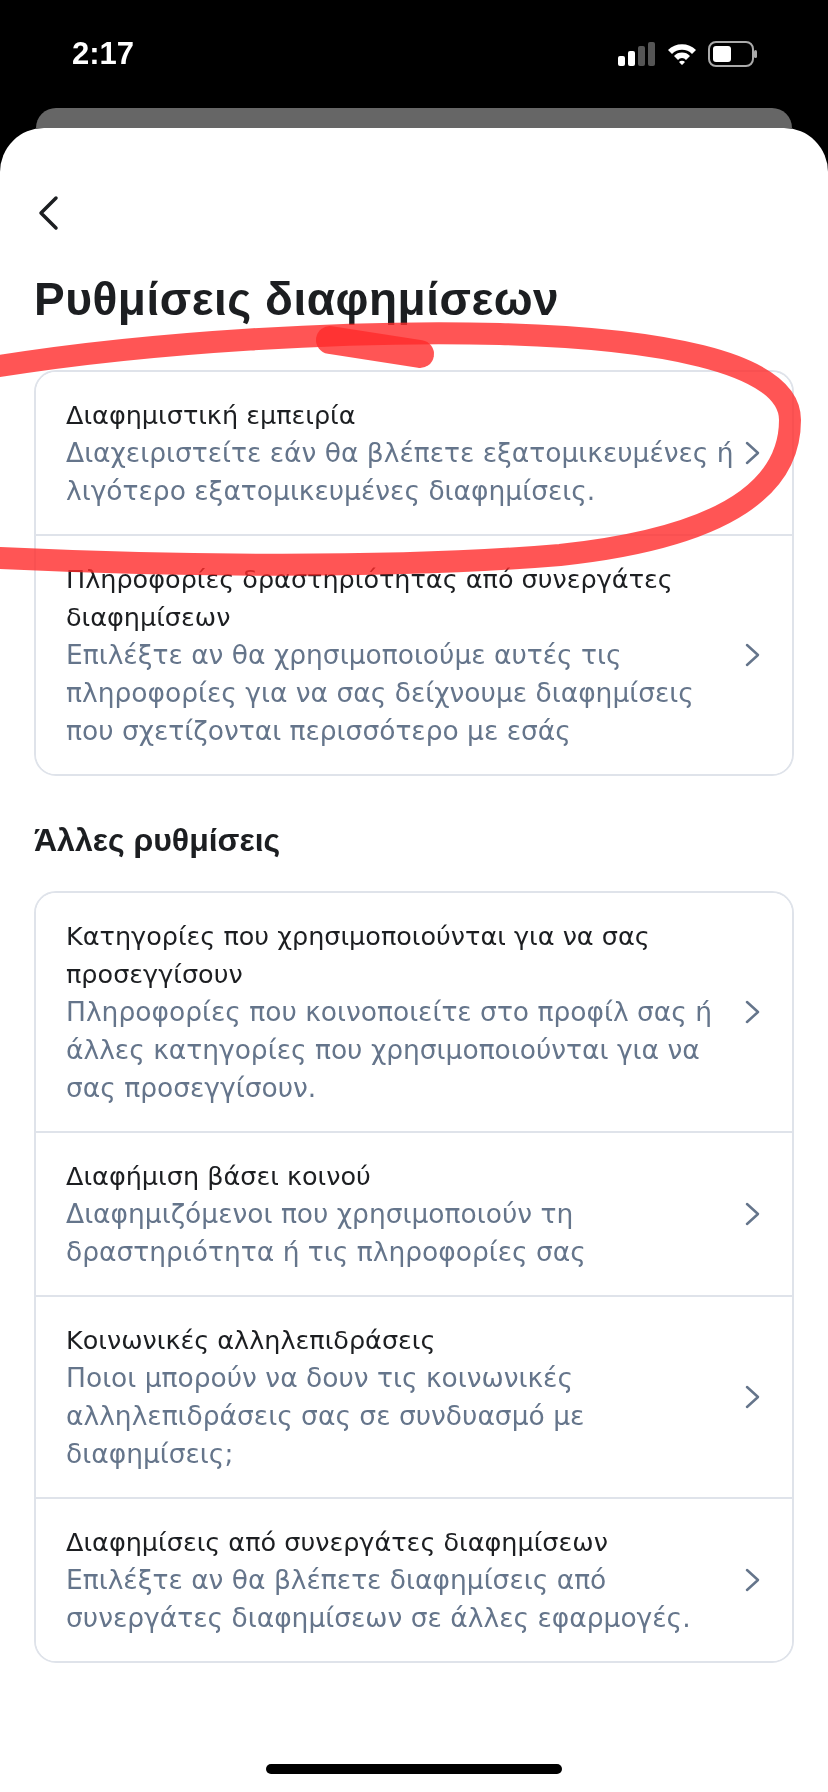  What do you see at coordinates (379, 1599) in the screenshot?
I see `row-description: Επιλέξτε αν θα βλέπετε διαφημίσεις από συνεργάτες διαφημίσεων σε άλλες εφαρμογές.` at bounding box center [379, 1599].